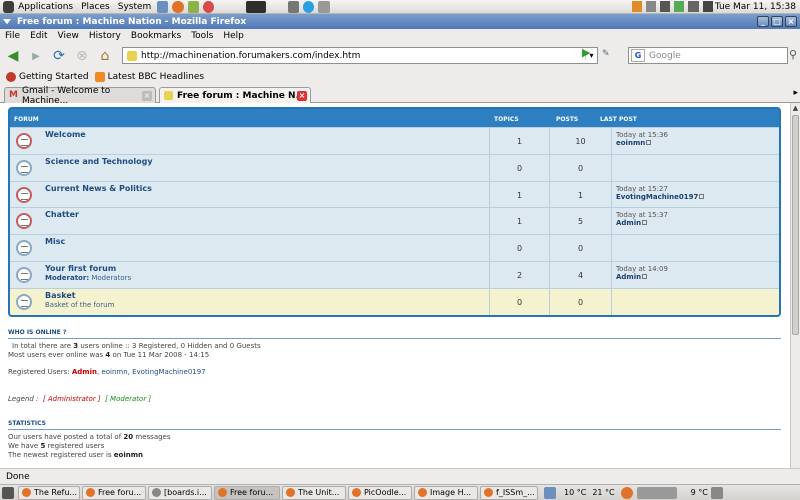 The image size is (800, 500). I want to click on menu-history: History, so click(105, 36).